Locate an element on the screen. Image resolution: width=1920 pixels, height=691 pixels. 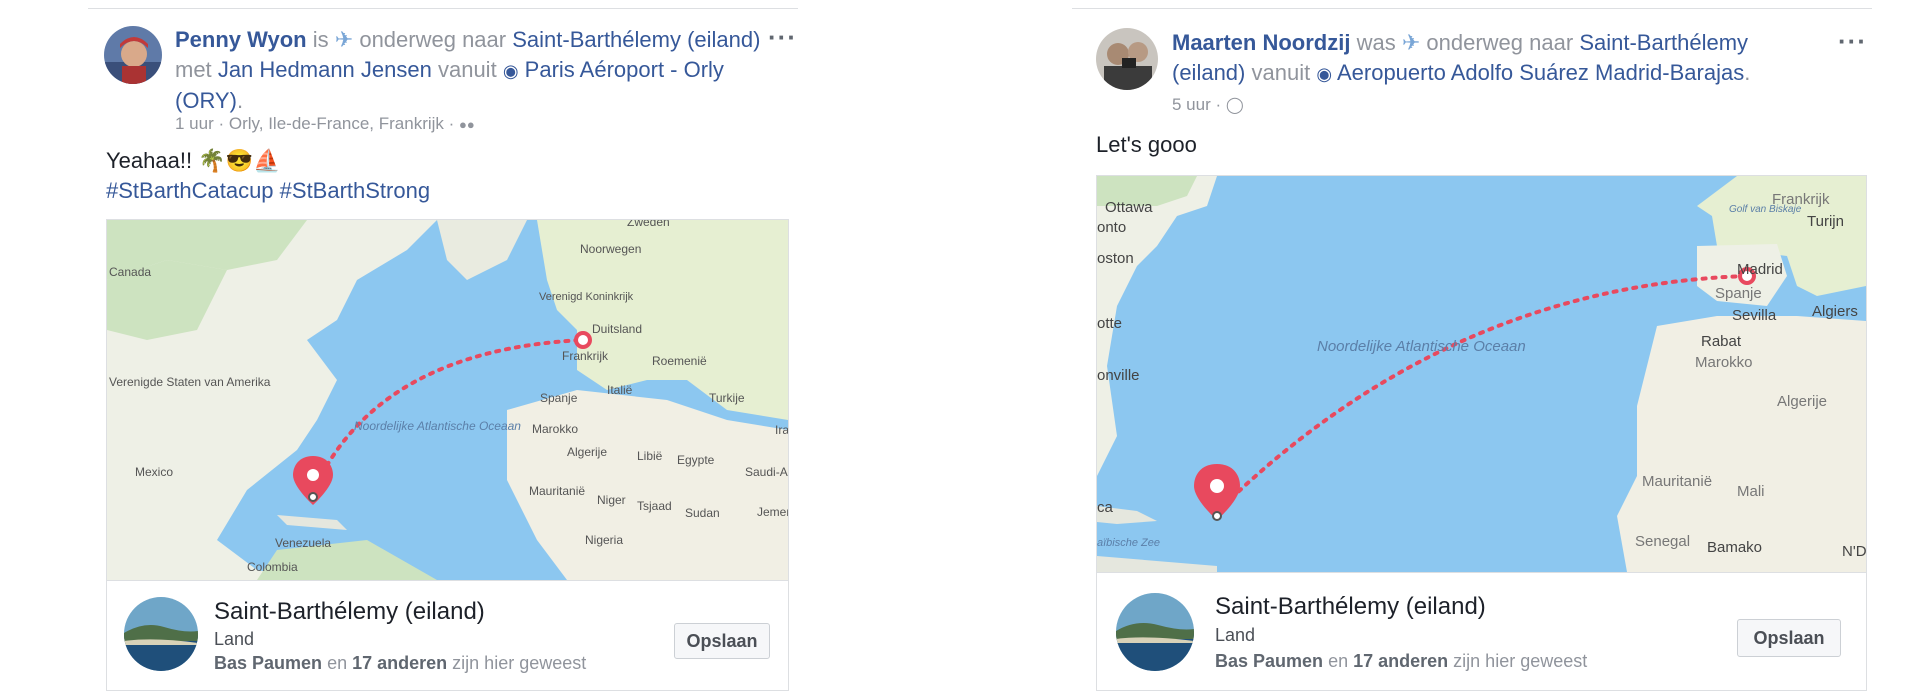
map-label: Turijn is located at coordinates (1825, 221).